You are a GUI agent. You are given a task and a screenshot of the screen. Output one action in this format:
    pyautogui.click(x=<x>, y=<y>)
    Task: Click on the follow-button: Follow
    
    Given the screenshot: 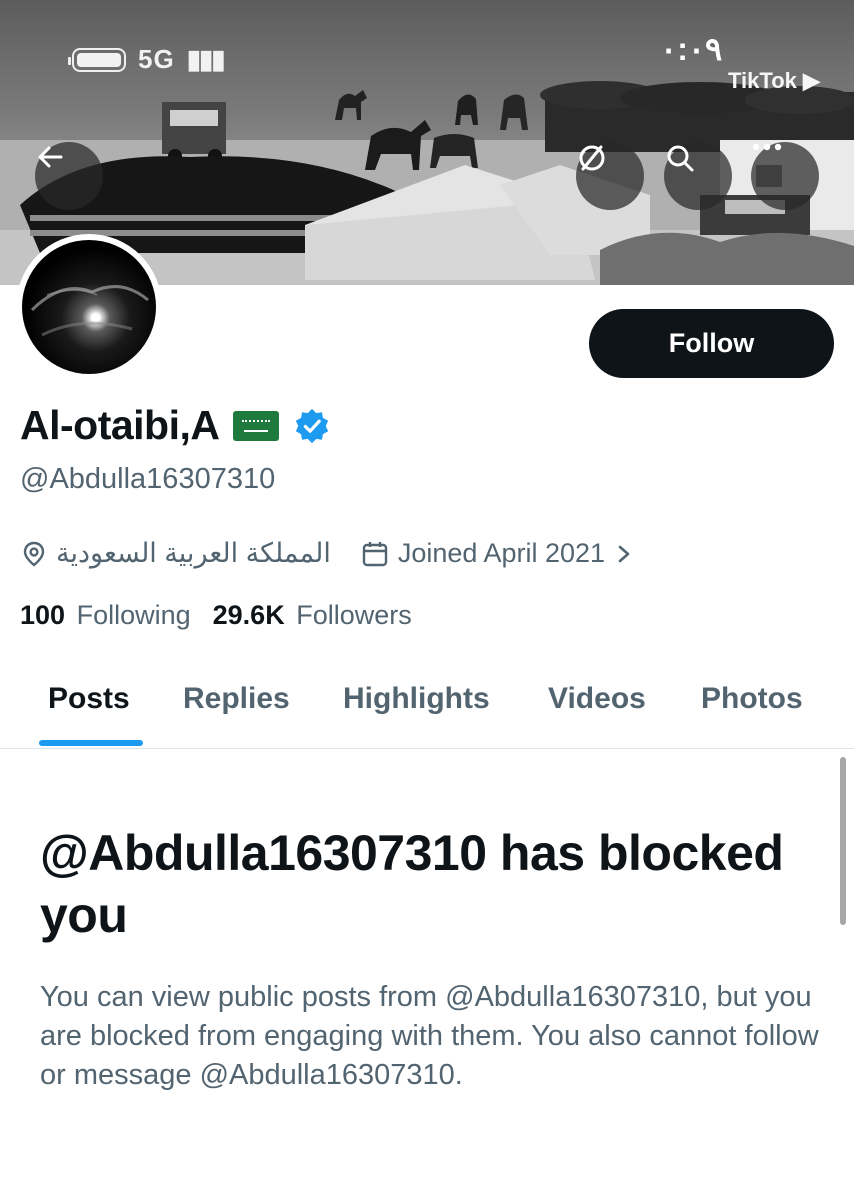 What is the action you would take?
    pyautogui.click(x=711, y=343)
    